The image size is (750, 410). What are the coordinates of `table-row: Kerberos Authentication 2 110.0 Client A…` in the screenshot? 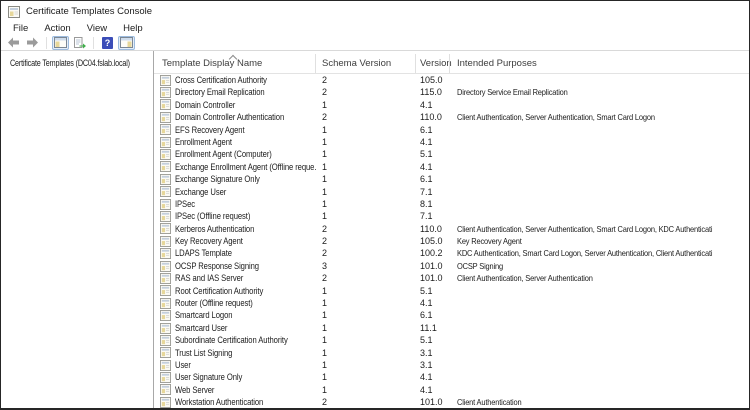 It's located at (451, 229).